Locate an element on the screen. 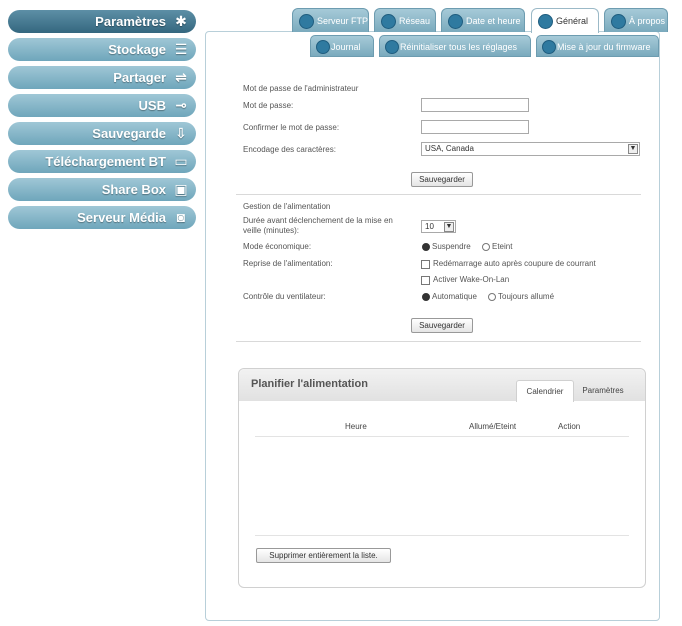  encoding-label: Encodage des caractères: is located at coordinates (289, 149).